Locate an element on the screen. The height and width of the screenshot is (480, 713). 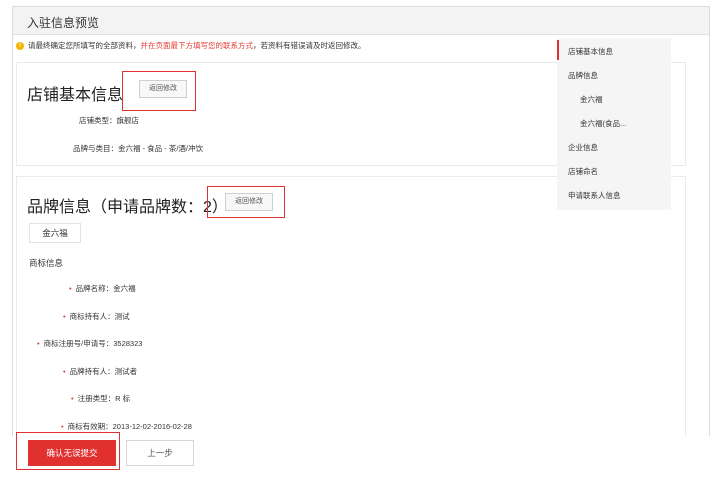
field-value: 旗舰店 is located at coordinates (128, 120).